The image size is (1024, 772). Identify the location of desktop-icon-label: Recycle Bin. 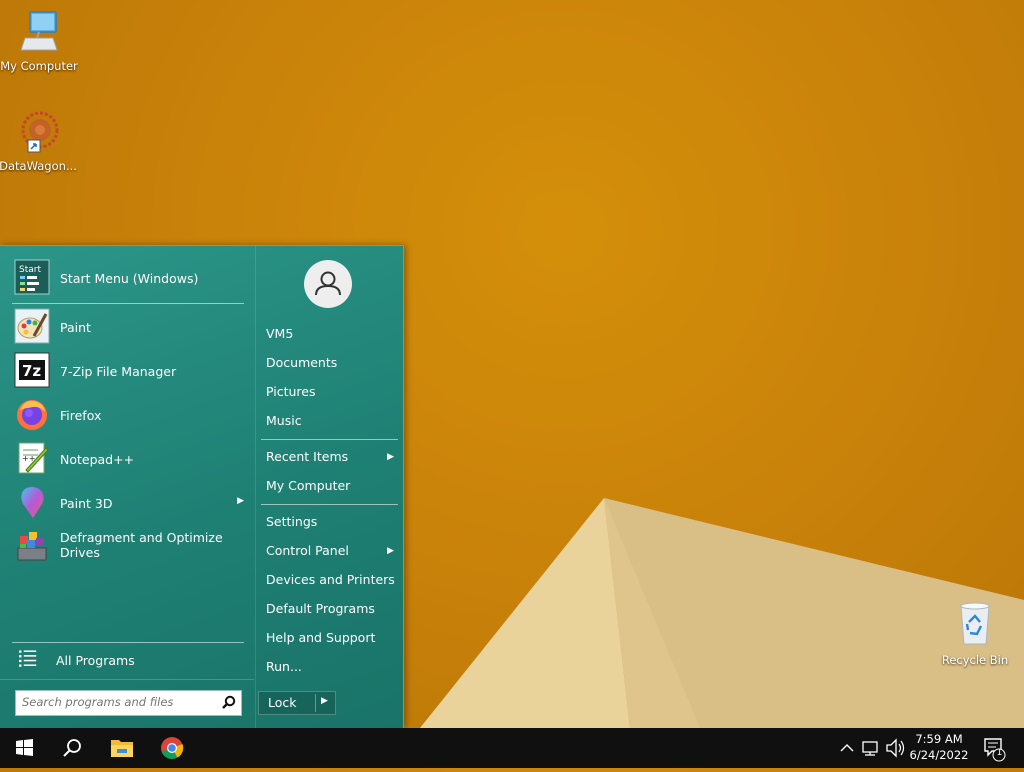
(975, 660).